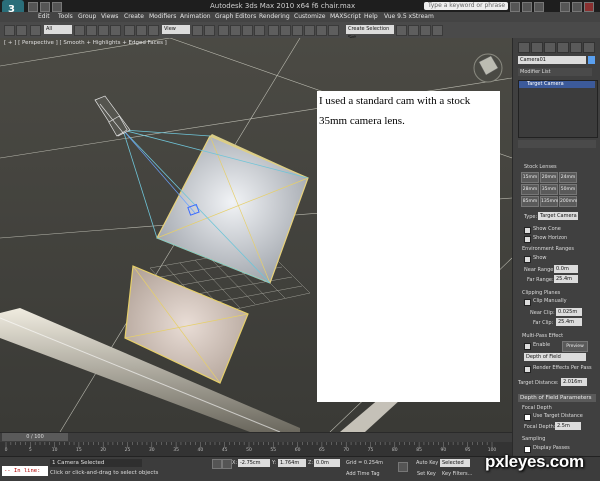 The height and width of the screenshot is (481, 600). Describe the element at coordinates (9, 30) in the screenshot. I see `undo-icon` at that location.